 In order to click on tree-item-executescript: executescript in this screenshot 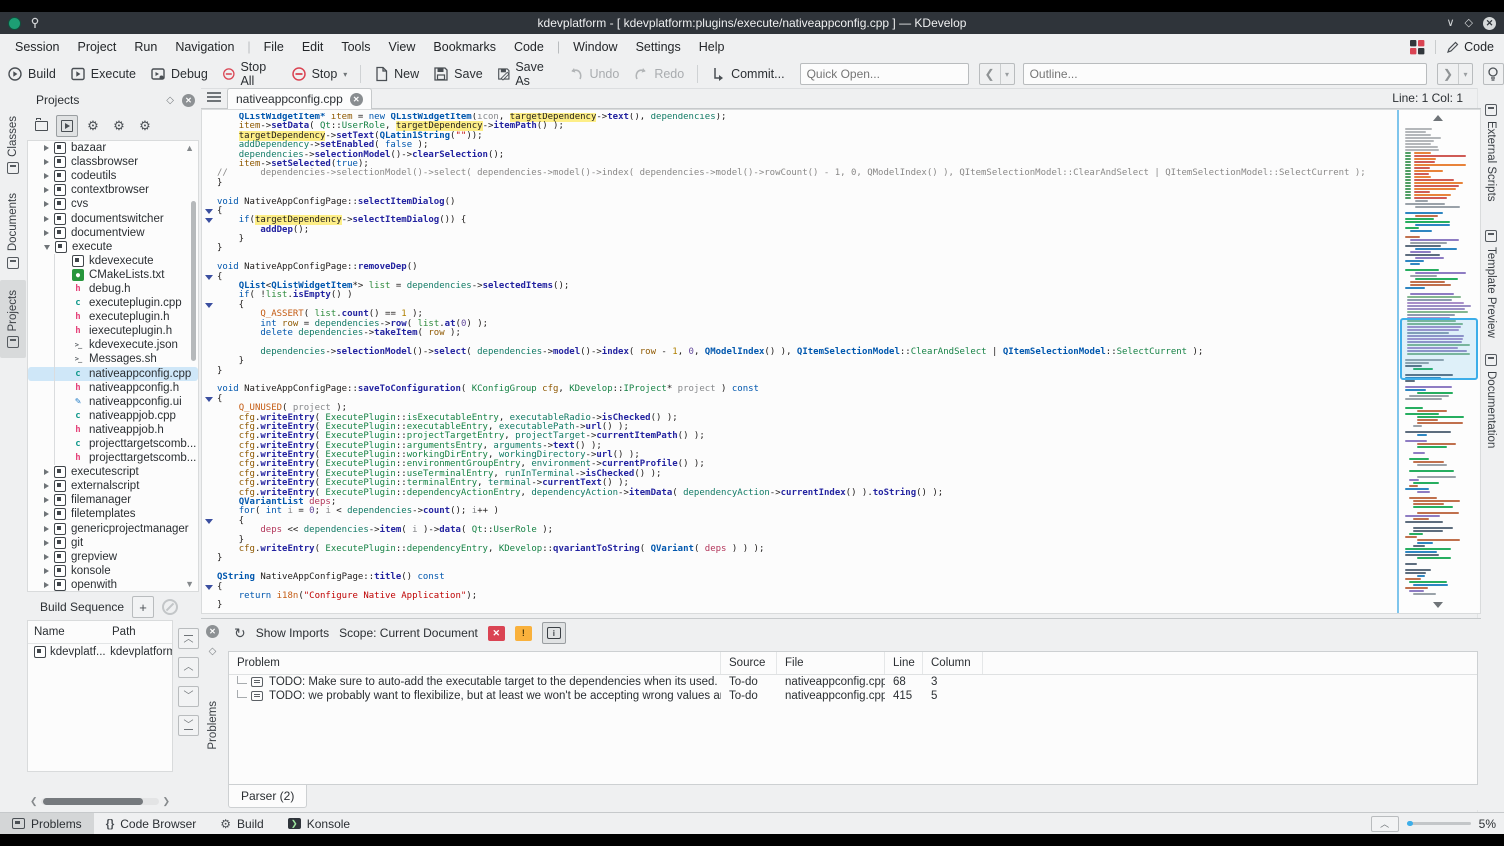, I will do `click(113, 472)`.